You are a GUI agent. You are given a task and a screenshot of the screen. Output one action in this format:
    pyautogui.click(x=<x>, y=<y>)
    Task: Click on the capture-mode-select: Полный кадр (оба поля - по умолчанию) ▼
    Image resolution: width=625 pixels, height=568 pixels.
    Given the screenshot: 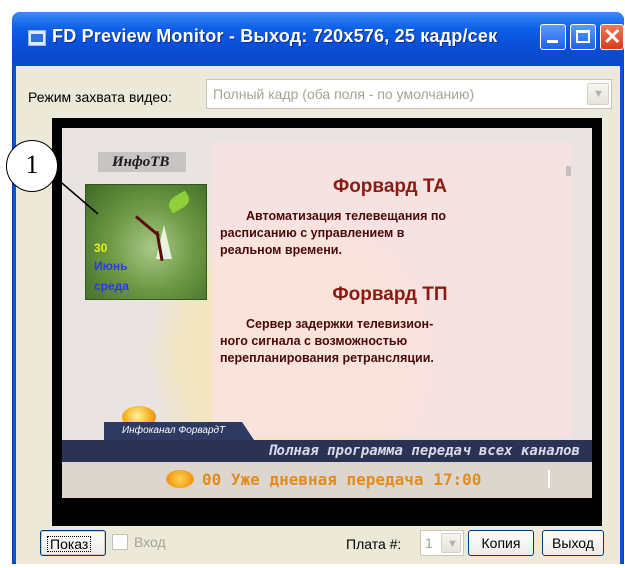 What is the action you would take?
    pyautogui.click(x=409, y=94)
    